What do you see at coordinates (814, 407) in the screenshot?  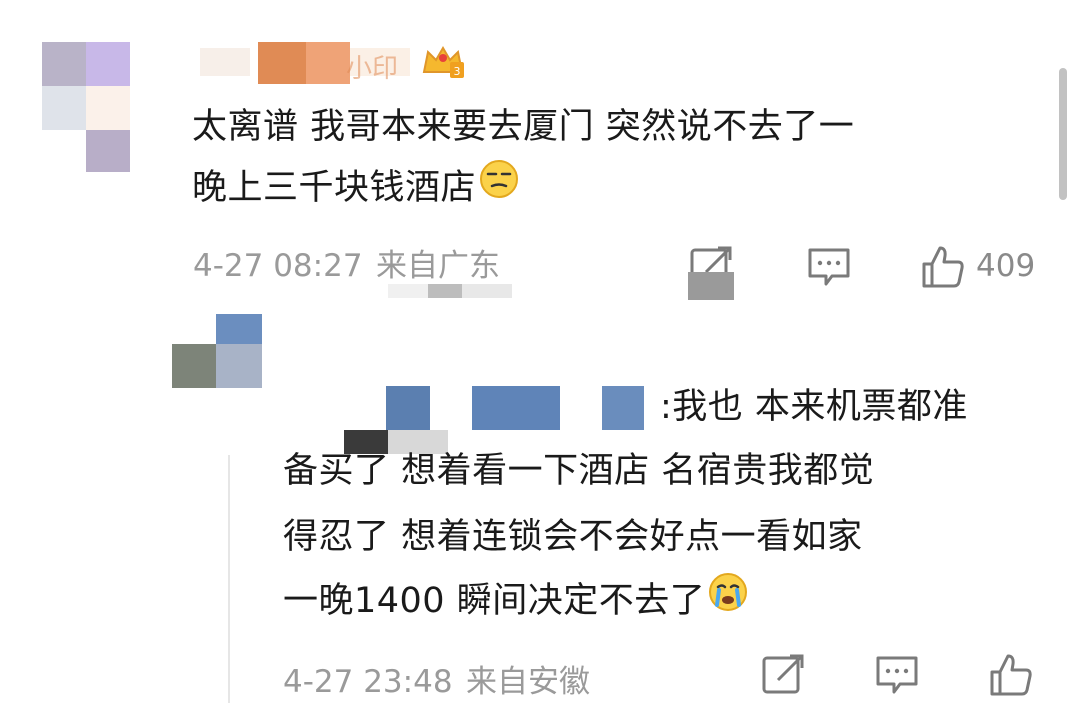 I see `reply-text-line-1: :我也 本来机票都准` at bounding box center [814, 407].